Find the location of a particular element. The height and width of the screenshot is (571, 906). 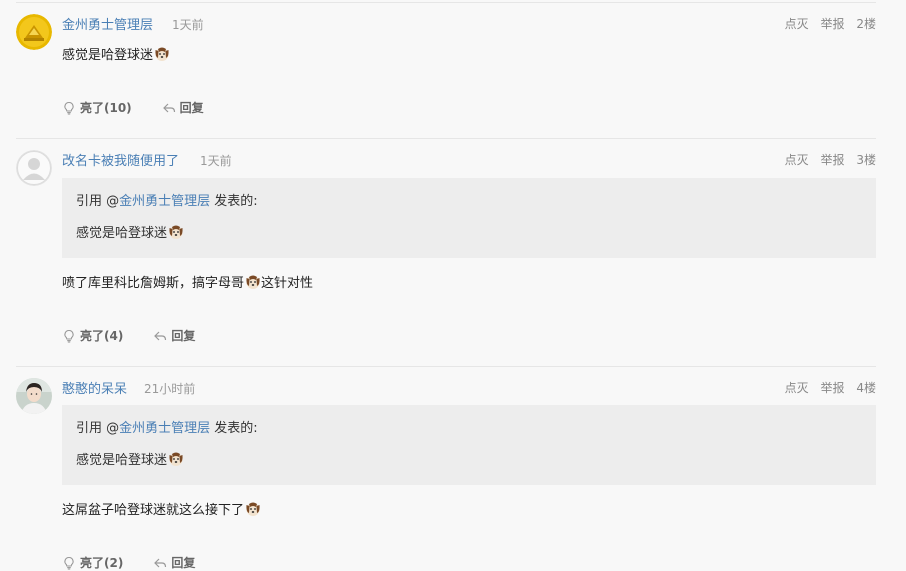

like-button: 亮了(4) is located at coordinates (92, 335).